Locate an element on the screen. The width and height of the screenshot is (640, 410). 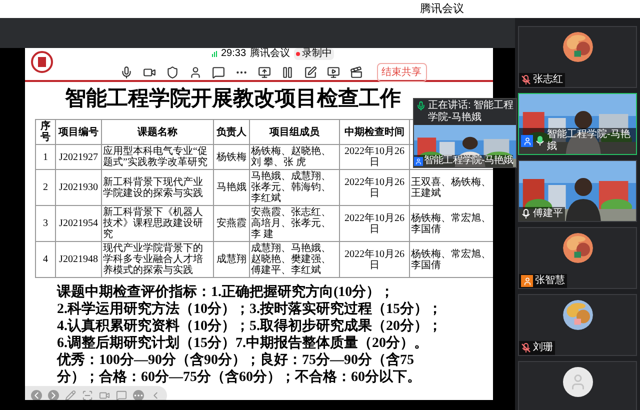
signal-icon is located at coordinates (214, 54).